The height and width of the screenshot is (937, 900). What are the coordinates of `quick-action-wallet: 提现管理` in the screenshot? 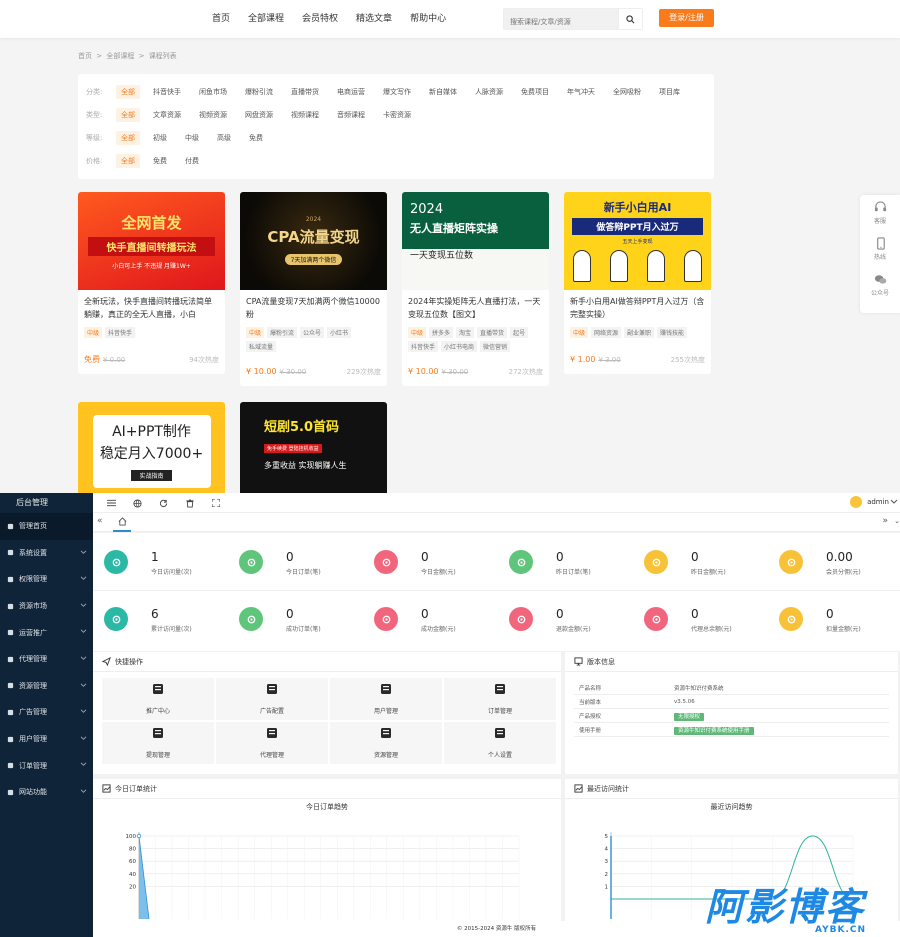 It's located at (158, 743).